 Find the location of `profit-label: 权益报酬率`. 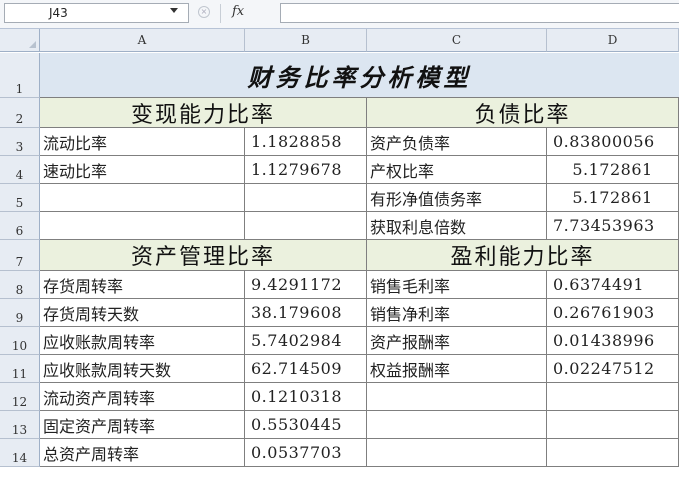

profit-label: 权益报酬率 is located at coordinates (457, 369).